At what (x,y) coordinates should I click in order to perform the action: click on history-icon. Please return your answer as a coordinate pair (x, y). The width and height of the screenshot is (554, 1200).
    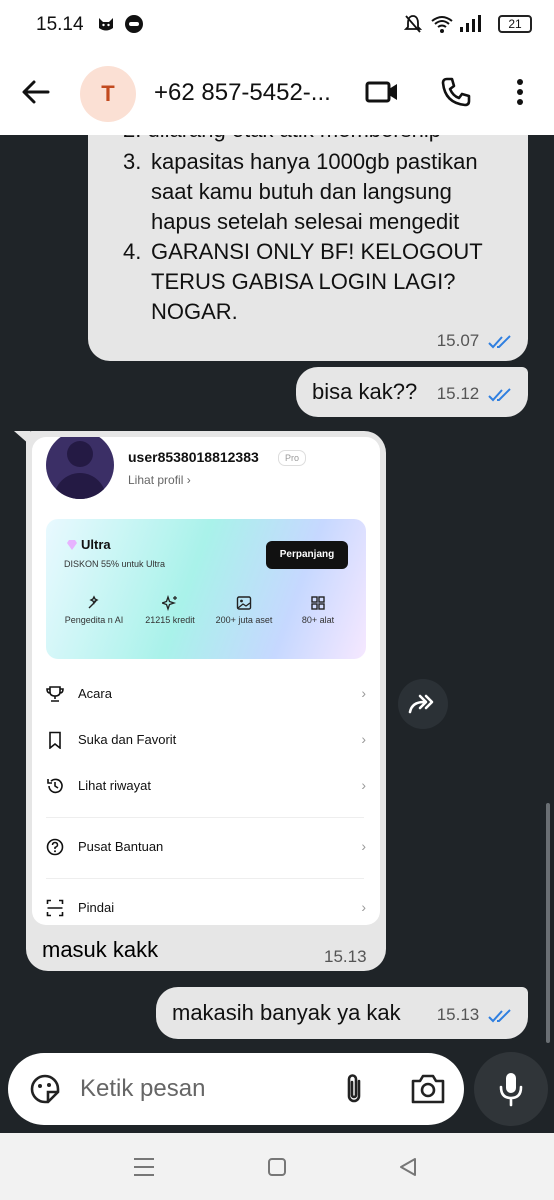
    Looking at the image, I should click on (55, 786).